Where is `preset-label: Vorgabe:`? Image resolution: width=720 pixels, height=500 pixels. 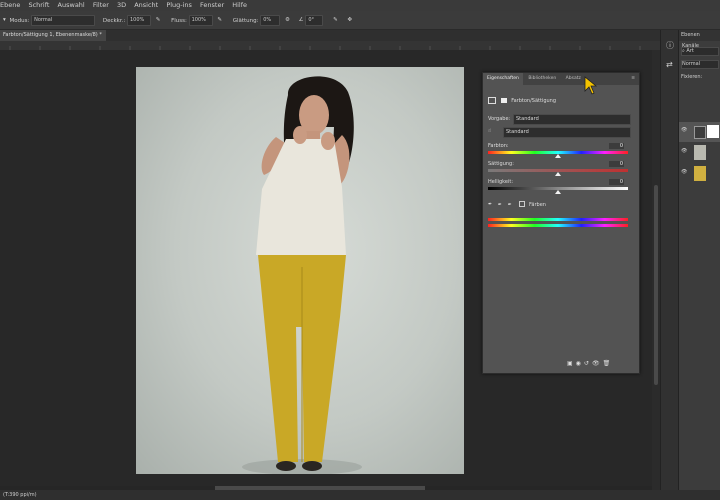
preset-label: Vorgabe: is located at coordinates (499, 119).